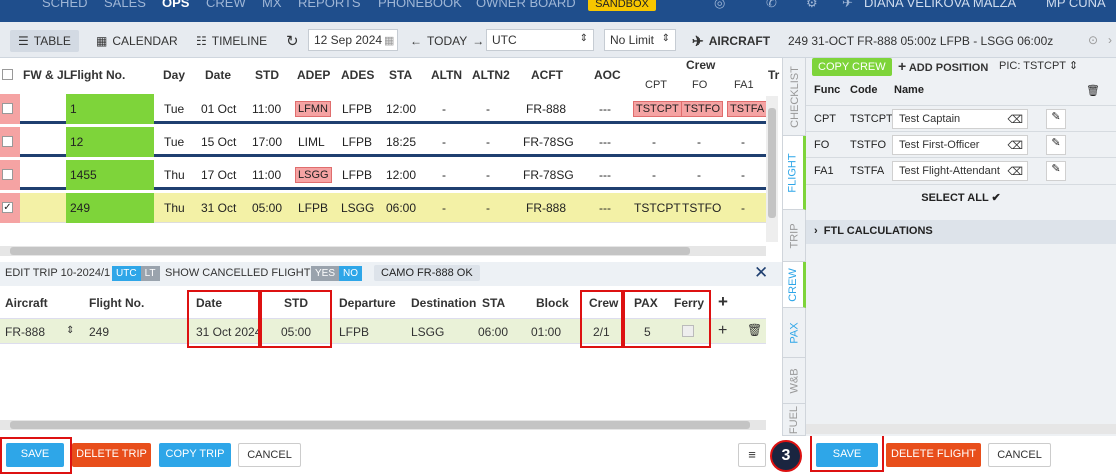 The image size is (1116, 475). Describe the element at coordinates (267, 75) in the screenshot. I see `col-std: STD` at that location.